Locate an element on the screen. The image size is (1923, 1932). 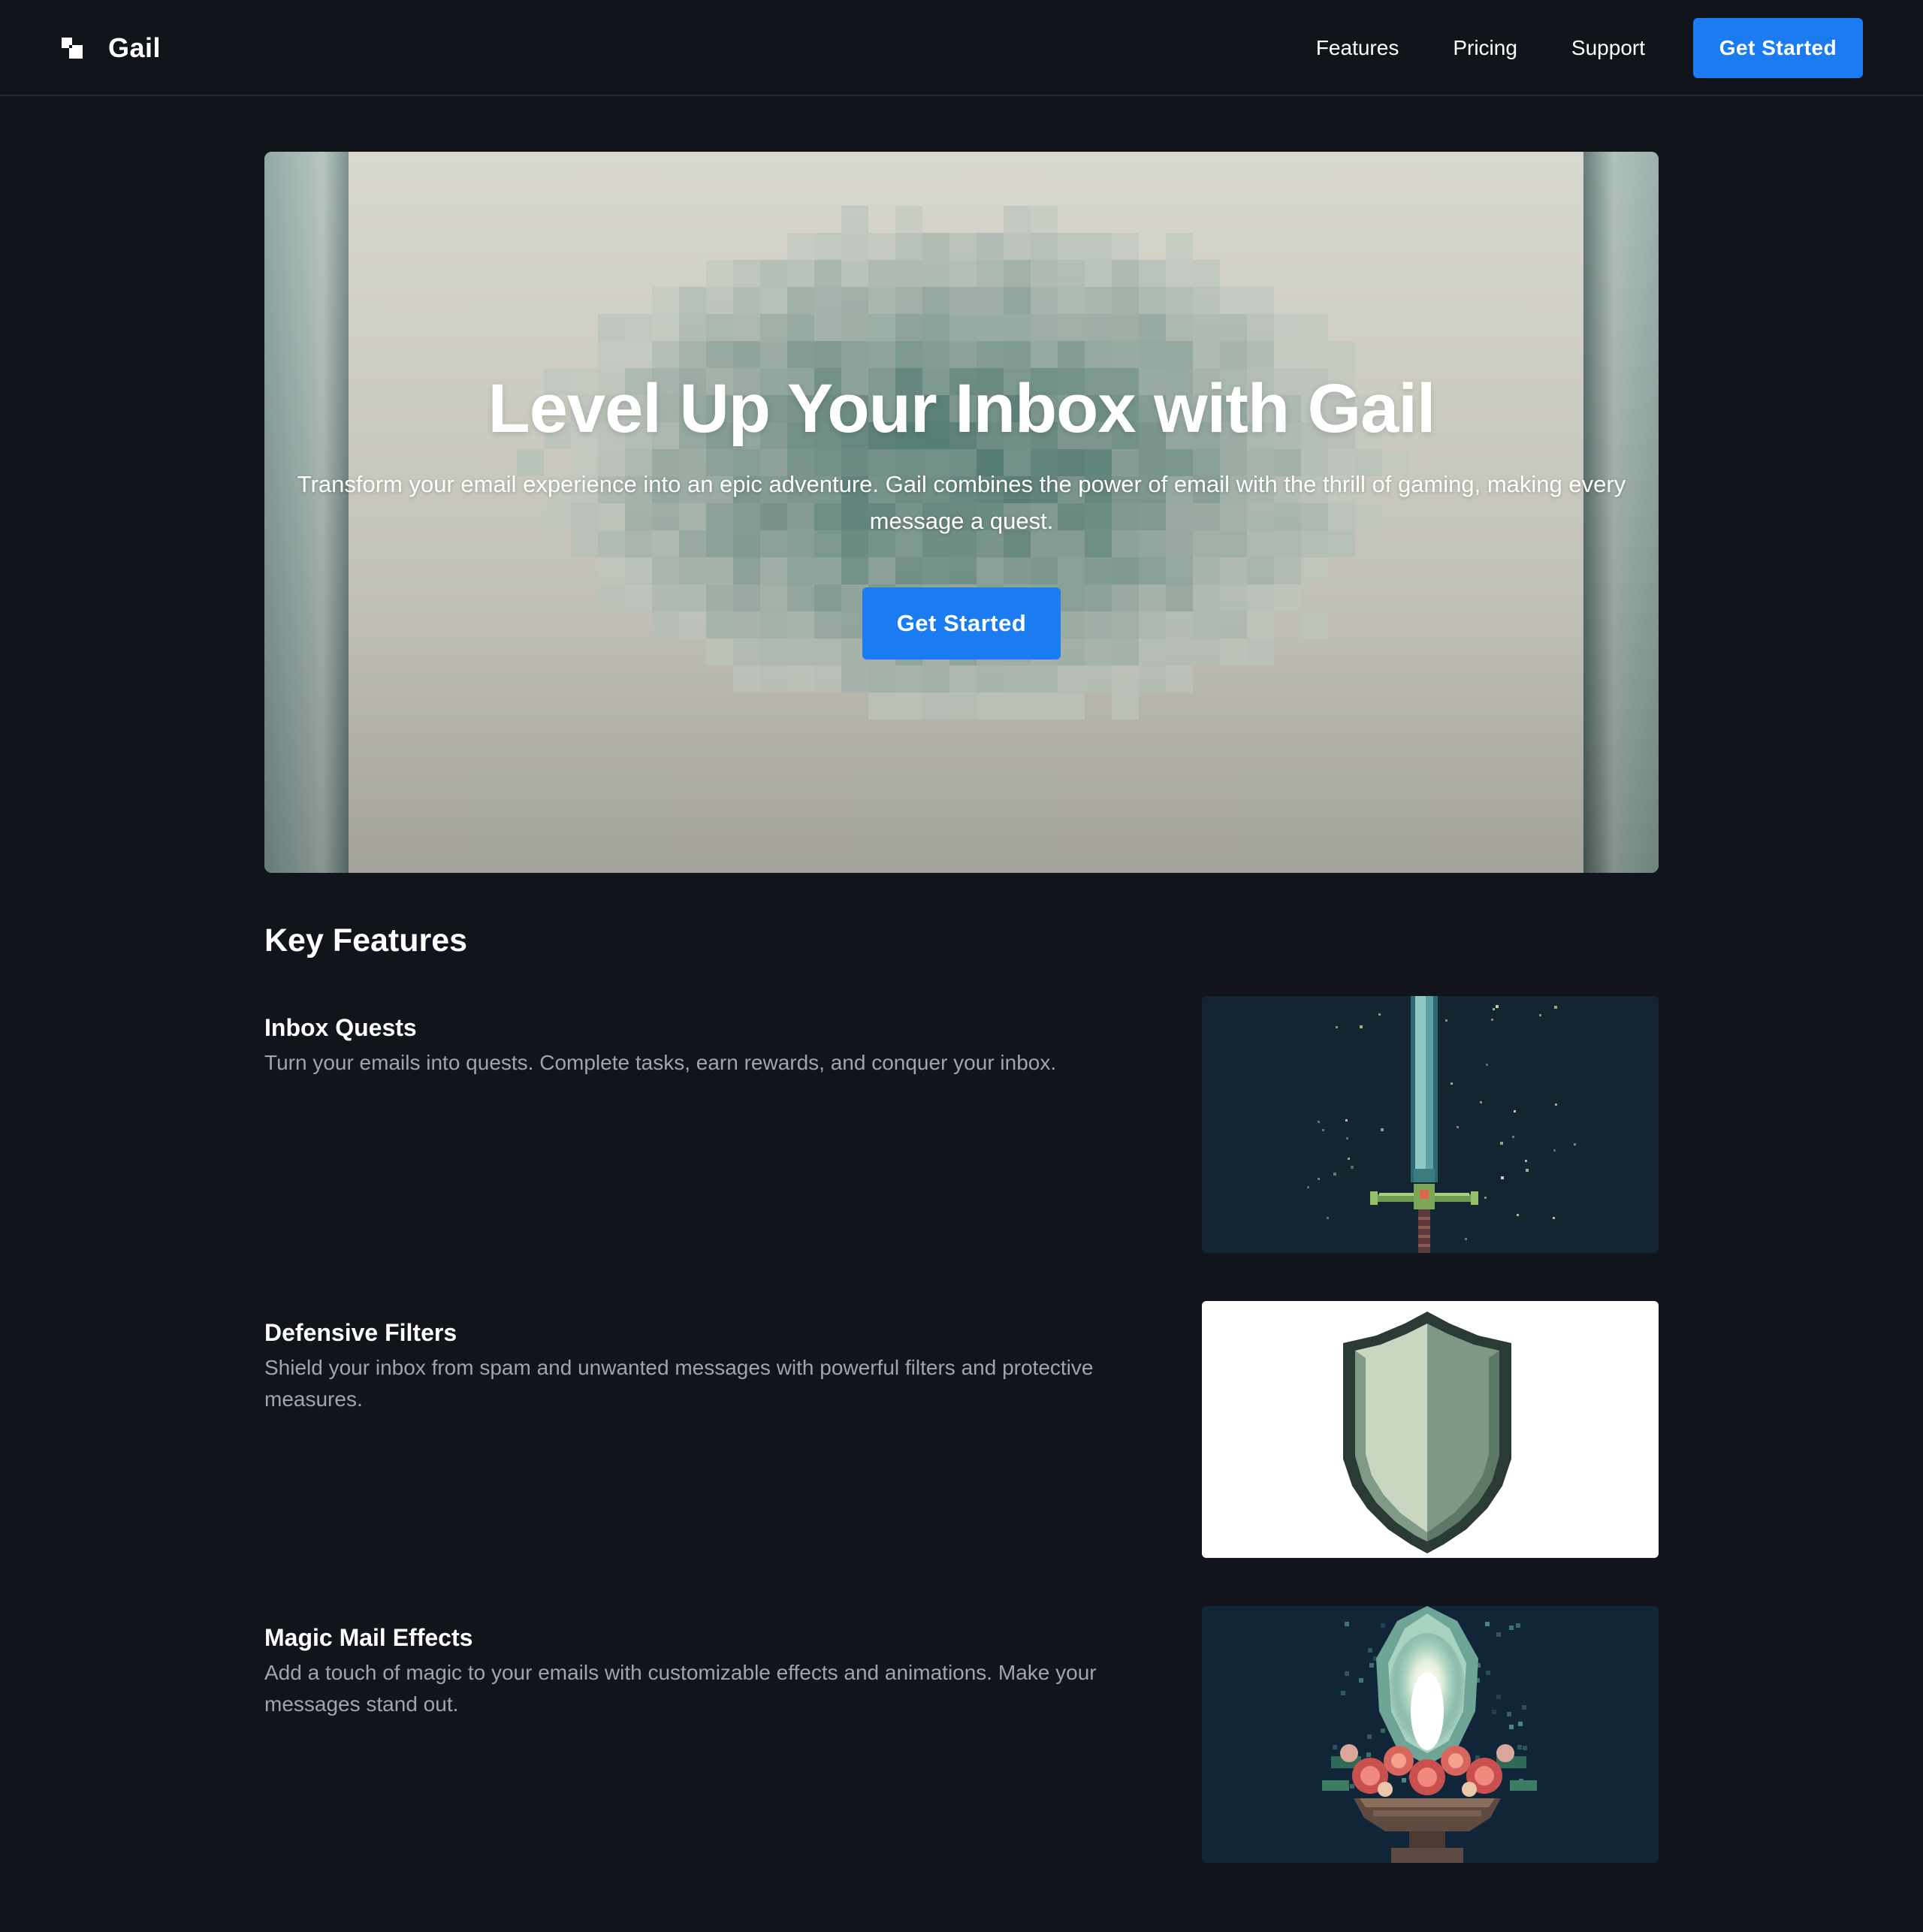
nav-link-support: Support is located at coordinates (1608, 48).